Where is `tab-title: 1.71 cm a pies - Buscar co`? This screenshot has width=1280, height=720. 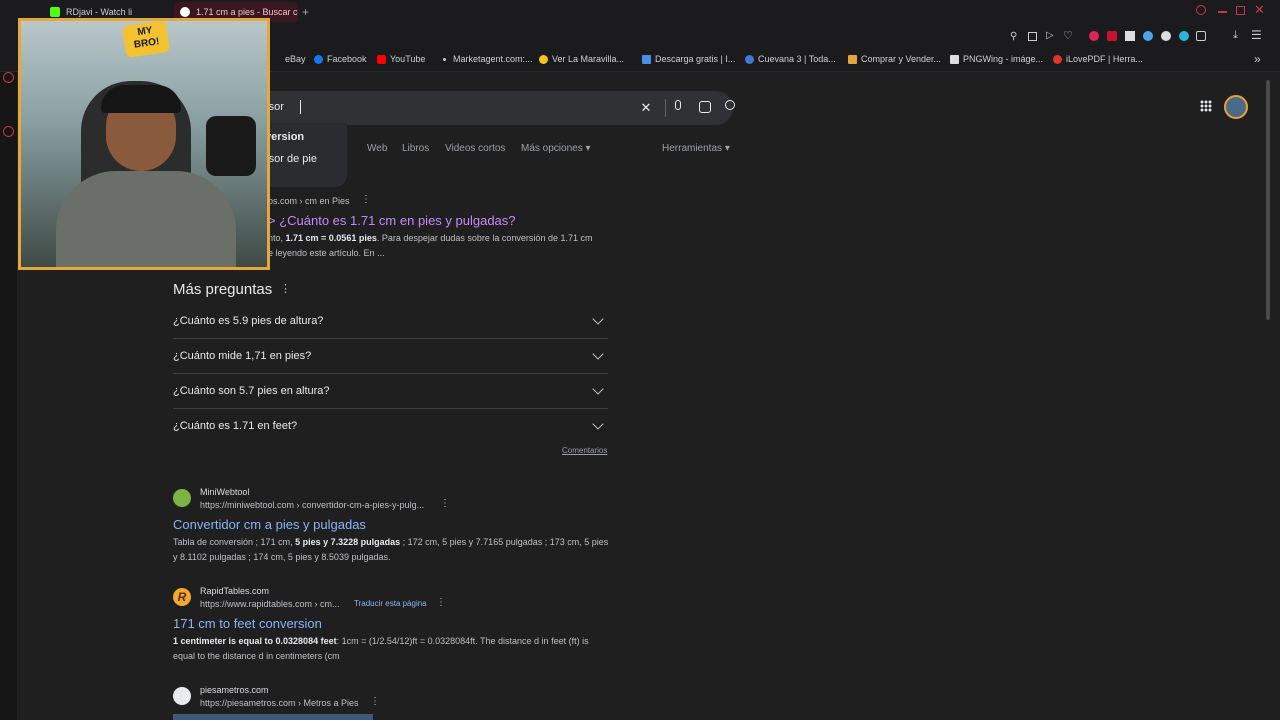 tab-title: 1.71 cm a pies - Buscar co is located at coordinates (247, 12).